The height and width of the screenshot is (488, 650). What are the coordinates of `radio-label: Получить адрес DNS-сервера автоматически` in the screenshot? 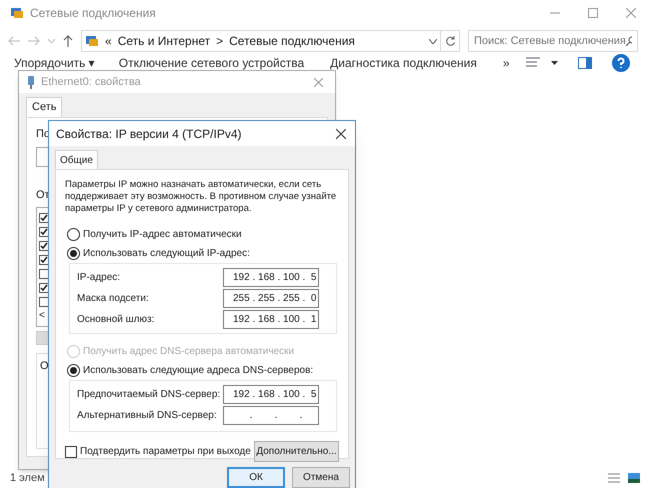 It's located at (188, 352).